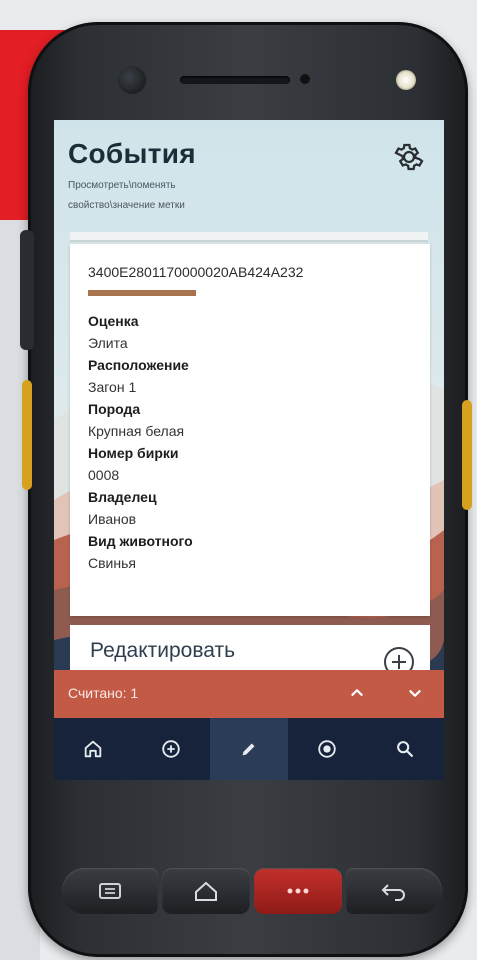  Describe the element at coordinates (113, 321) in the screenshot. I see `field-label-grade: Оценка` at that location.